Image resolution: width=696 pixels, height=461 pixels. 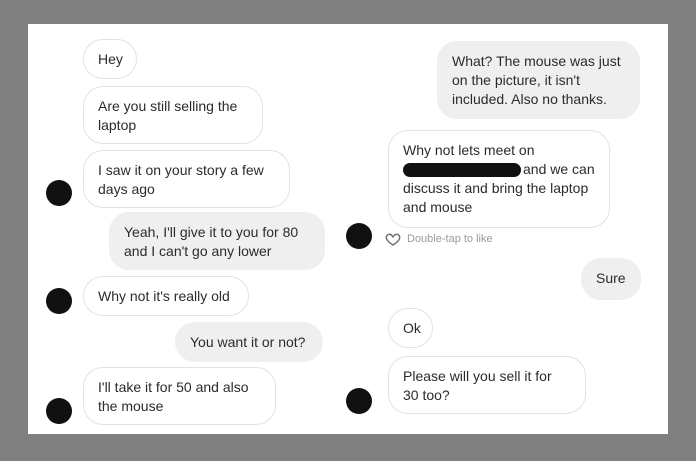 I want to click on message-incoming: Please will you sell it for 30 too?, so click(x=487, y=385).